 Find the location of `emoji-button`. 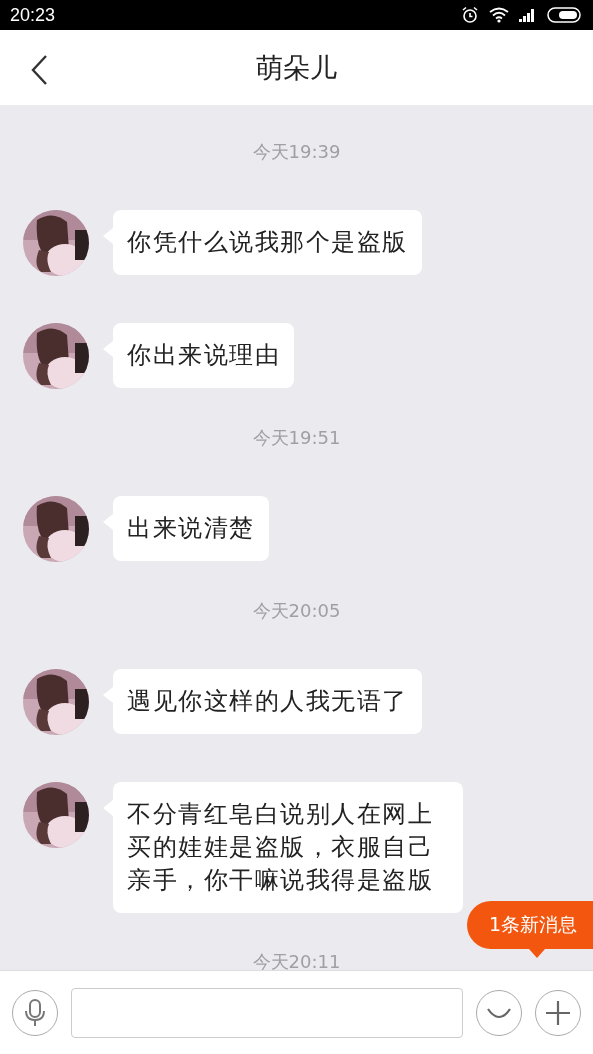

emoji-button is located at coordinates (499, 1012).